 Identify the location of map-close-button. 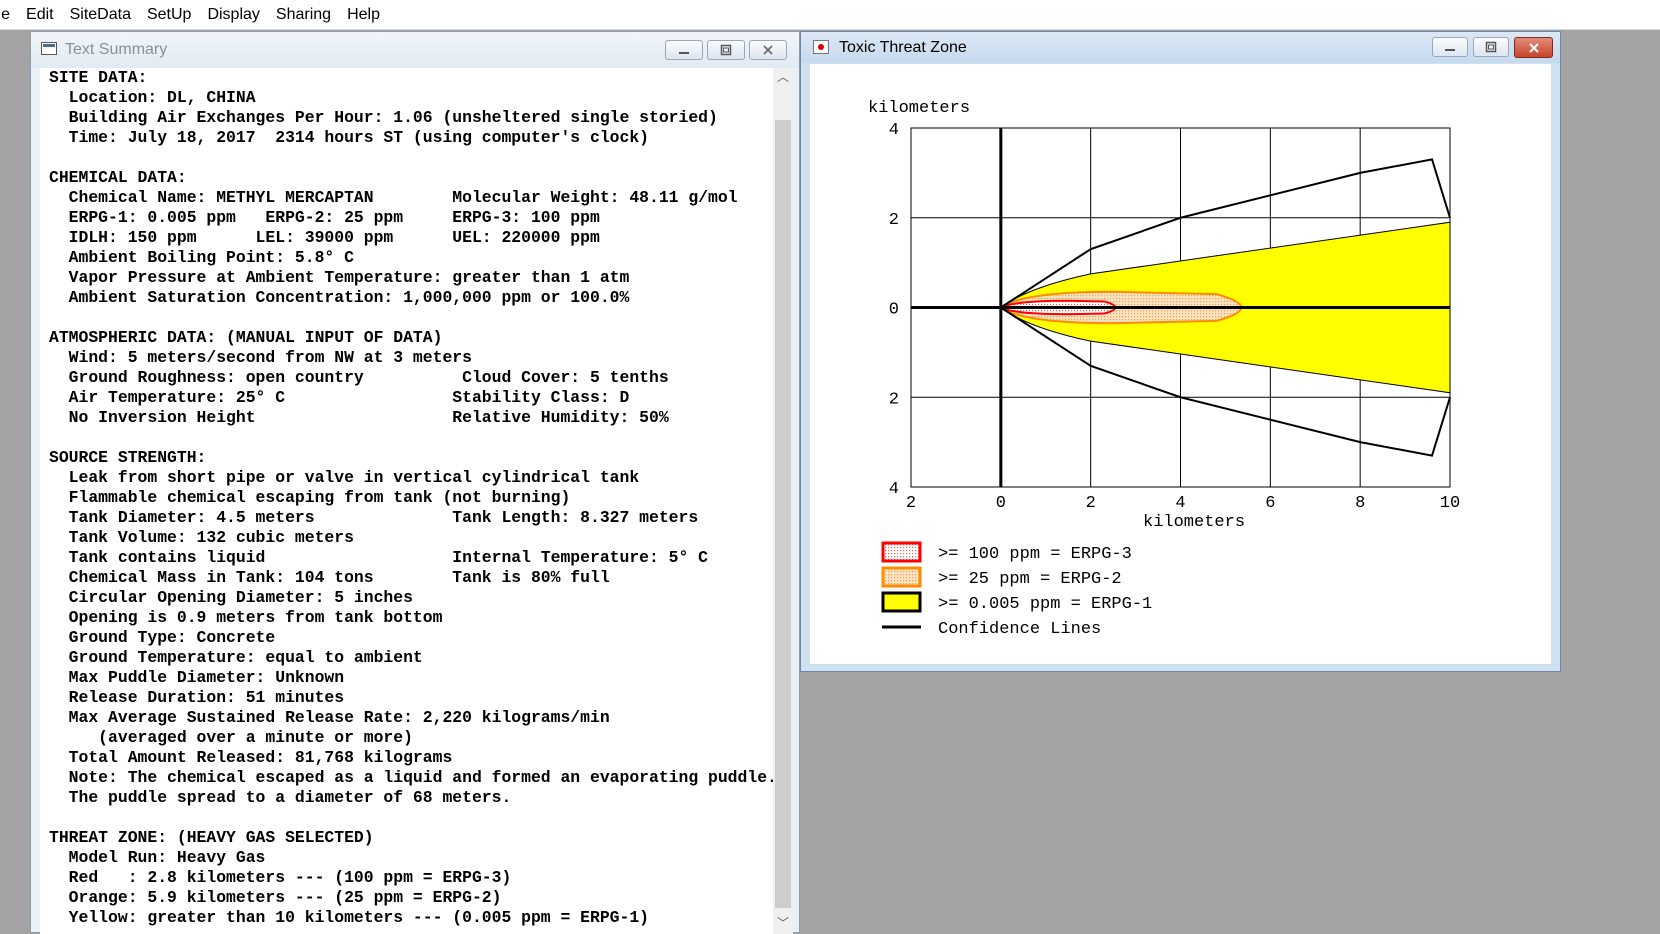
(1533, 47).